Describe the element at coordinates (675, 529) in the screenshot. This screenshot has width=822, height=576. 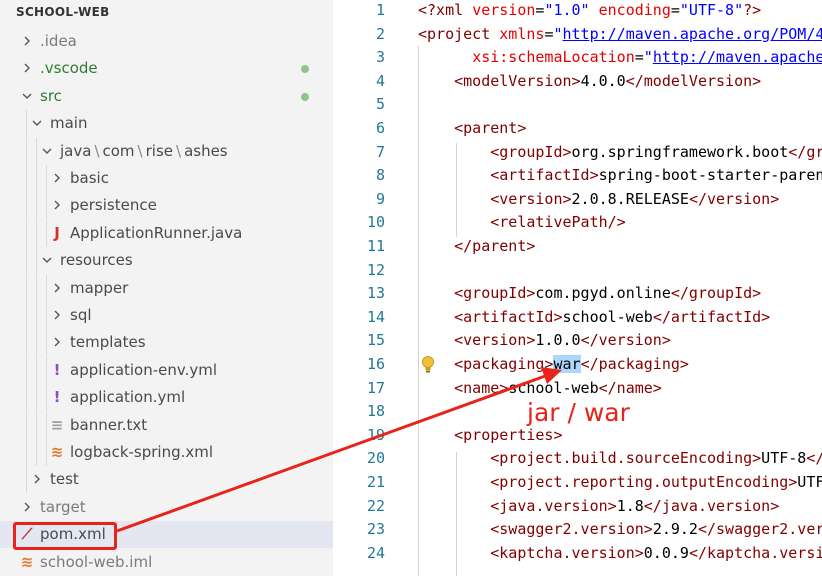
I see `code-token: 2.9.2` at that location.